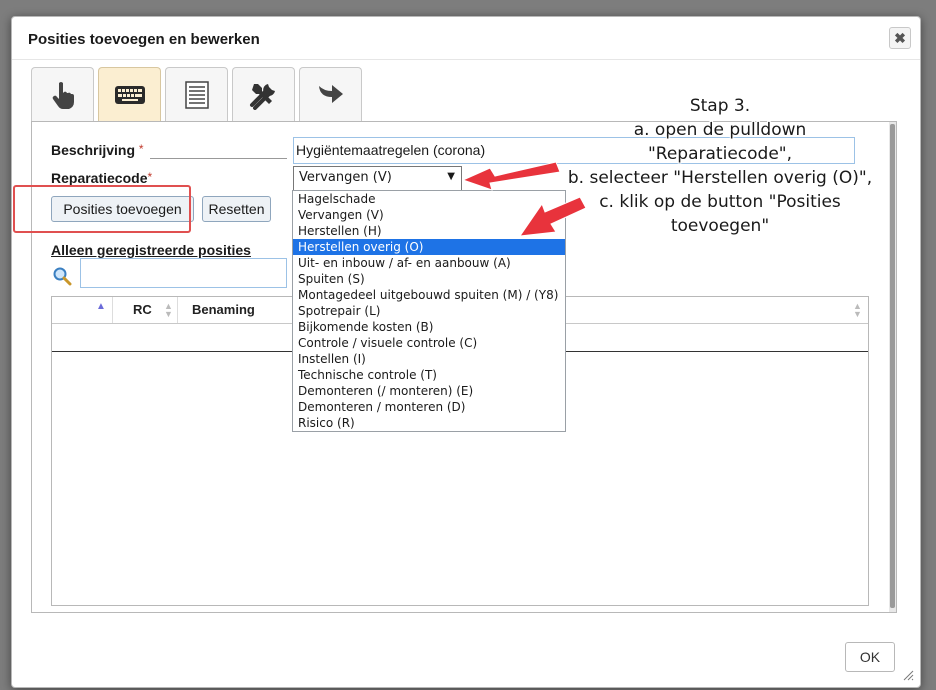  What do you see at coordinates (720, 202) in the screenshot?
I see `annotation-line: c. klik op de button "Posities` at bounding box center [720, 202].